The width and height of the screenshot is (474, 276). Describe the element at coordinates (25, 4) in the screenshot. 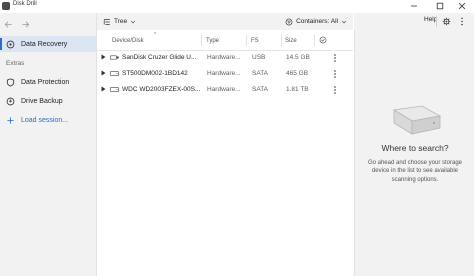

I see `window-title: Disk Drill` at that location.